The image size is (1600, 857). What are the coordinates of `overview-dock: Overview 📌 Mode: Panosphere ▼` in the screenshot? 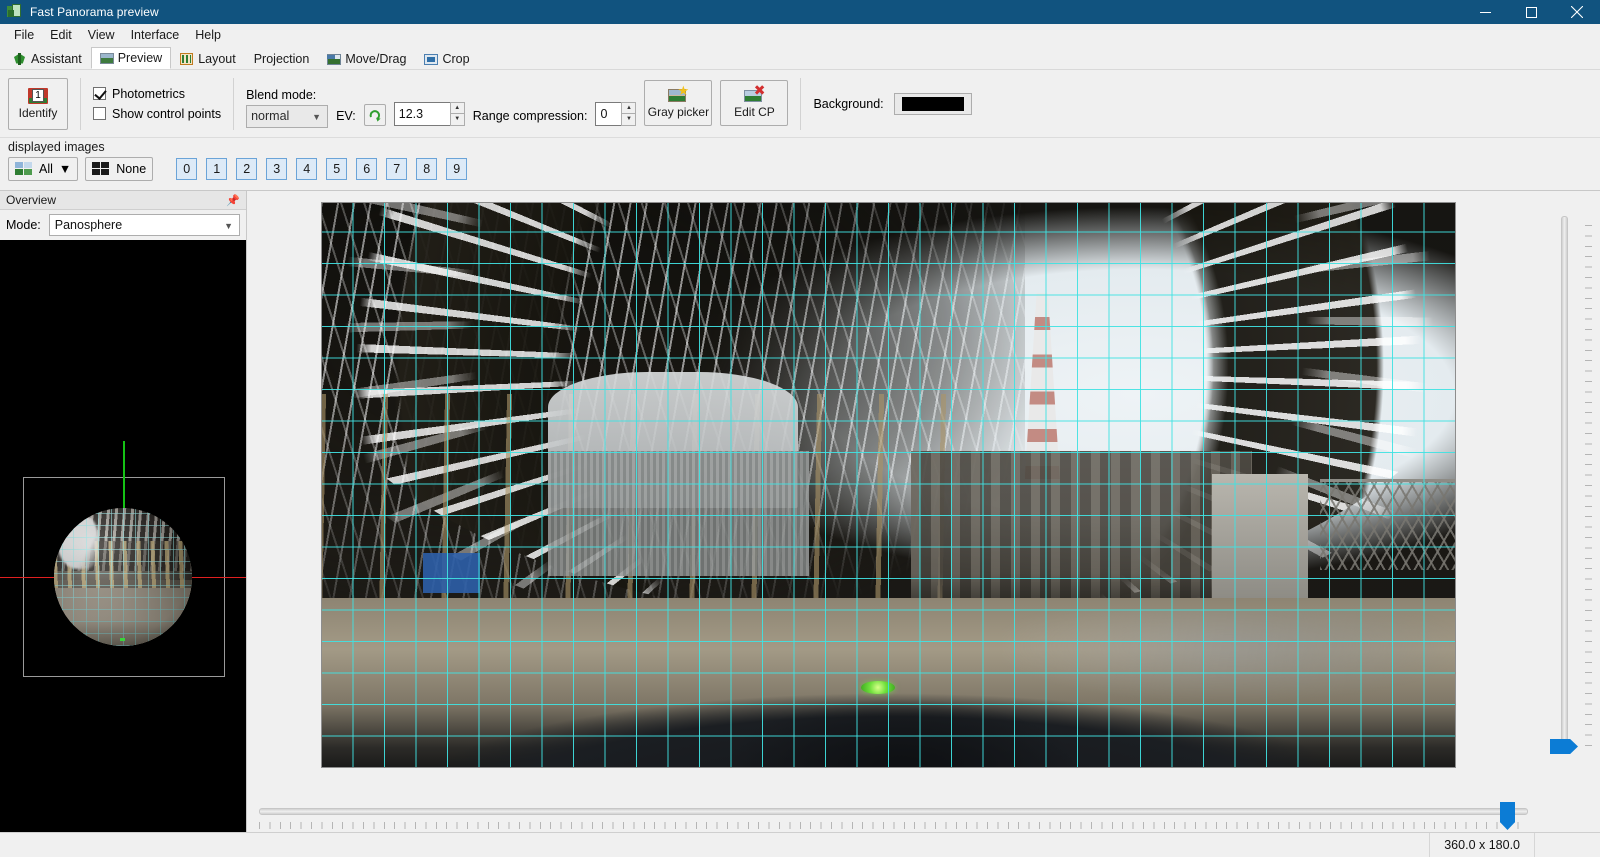 It's located at (123, 511).